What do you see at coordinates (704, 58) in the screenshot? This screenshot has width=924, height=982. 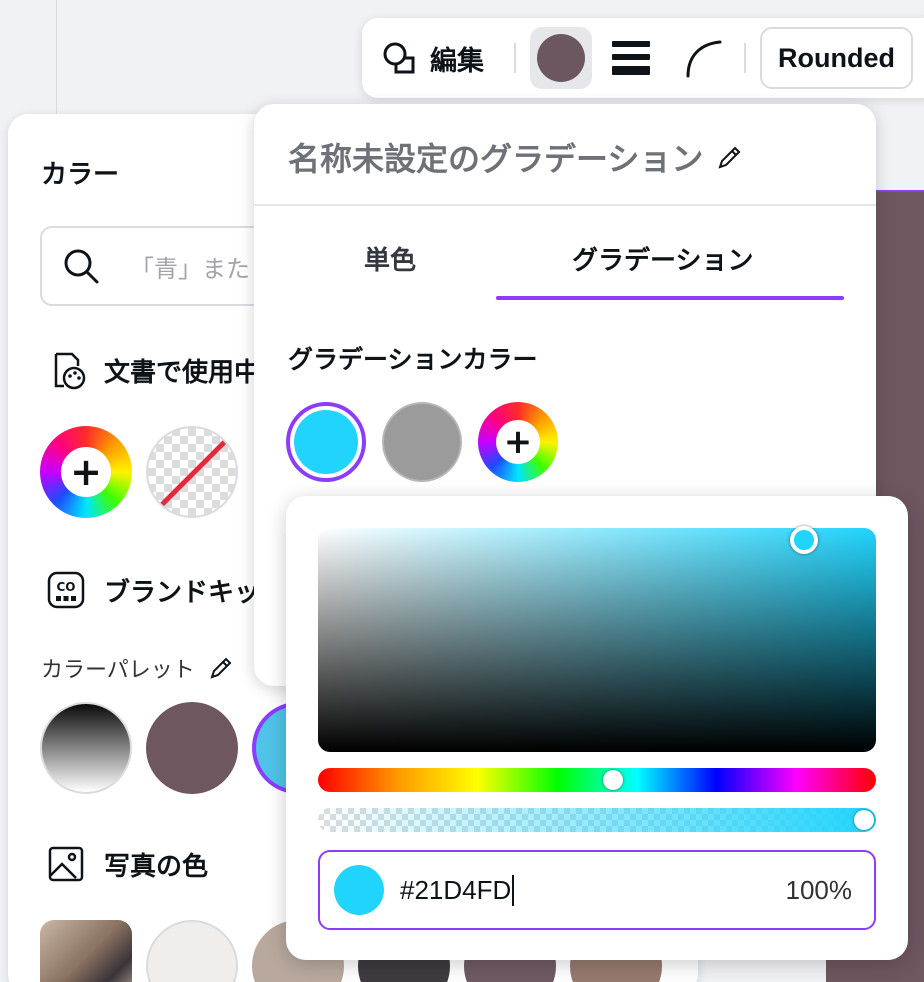 I see `corner-rounding-icon` at bounding box center [704, 58].